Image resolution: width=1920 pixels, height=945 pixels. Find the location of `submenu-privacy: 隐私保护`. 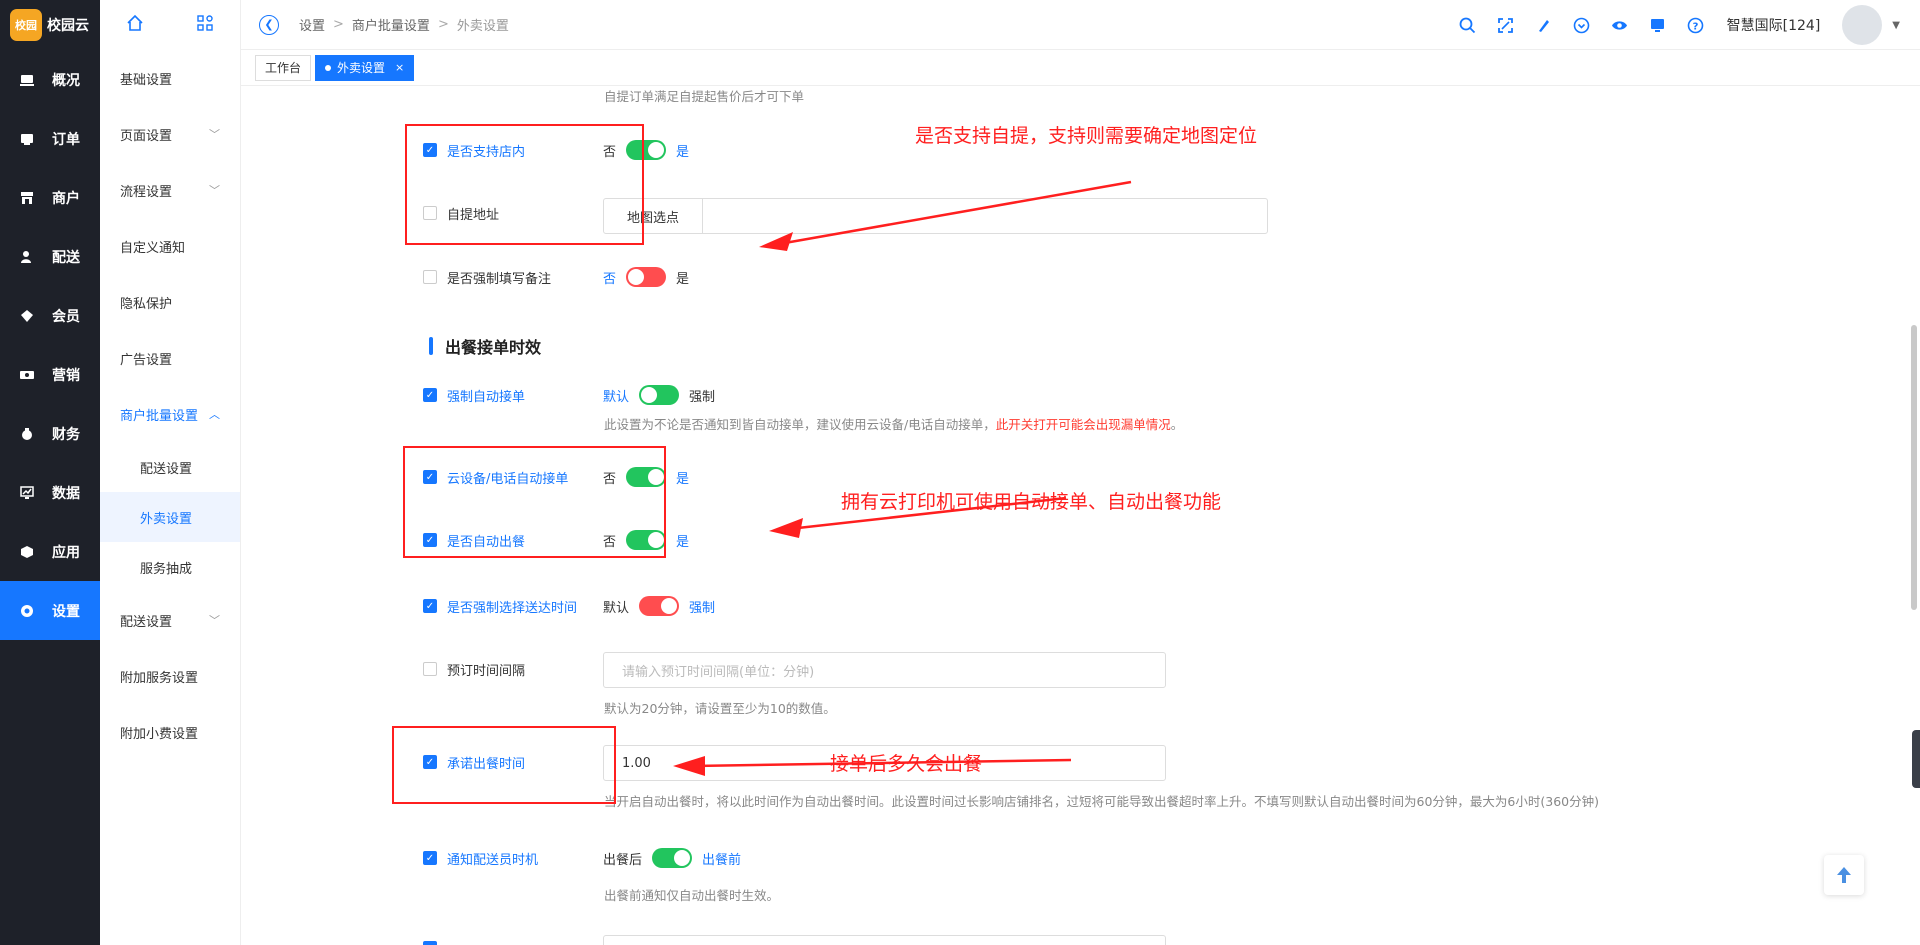

submenu-privacy: 隐私保护 is located at coordinates (170, 302).